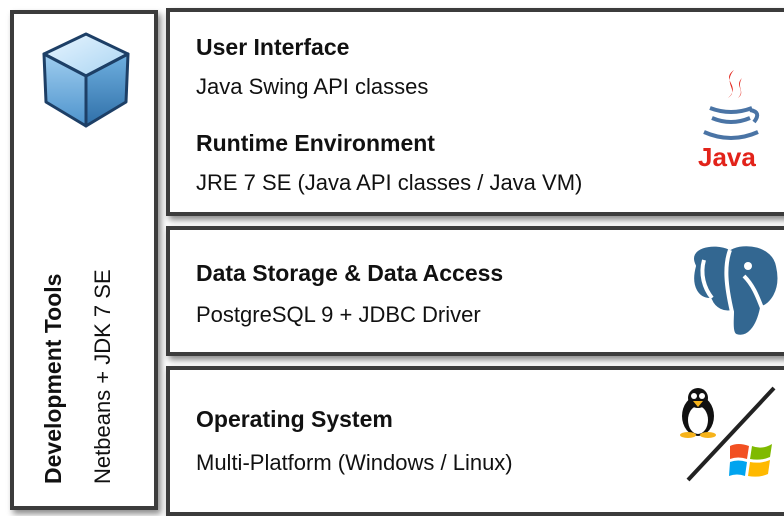 The height and width of the screenshot is (516, 784). What do you see at coordinates (53, 378) in the screenshot?
I see `development-tools-title: Development Tools` at bounding box center [53, 378].